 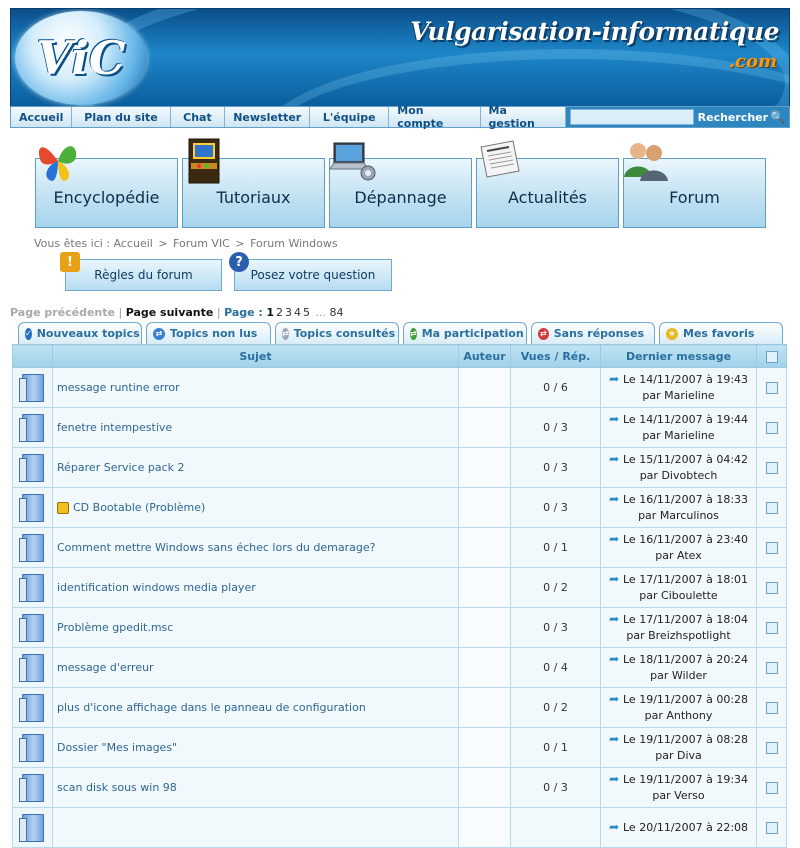 I want to click on last-message-author: par Breizhspotlight, so click(x=678, y=636).